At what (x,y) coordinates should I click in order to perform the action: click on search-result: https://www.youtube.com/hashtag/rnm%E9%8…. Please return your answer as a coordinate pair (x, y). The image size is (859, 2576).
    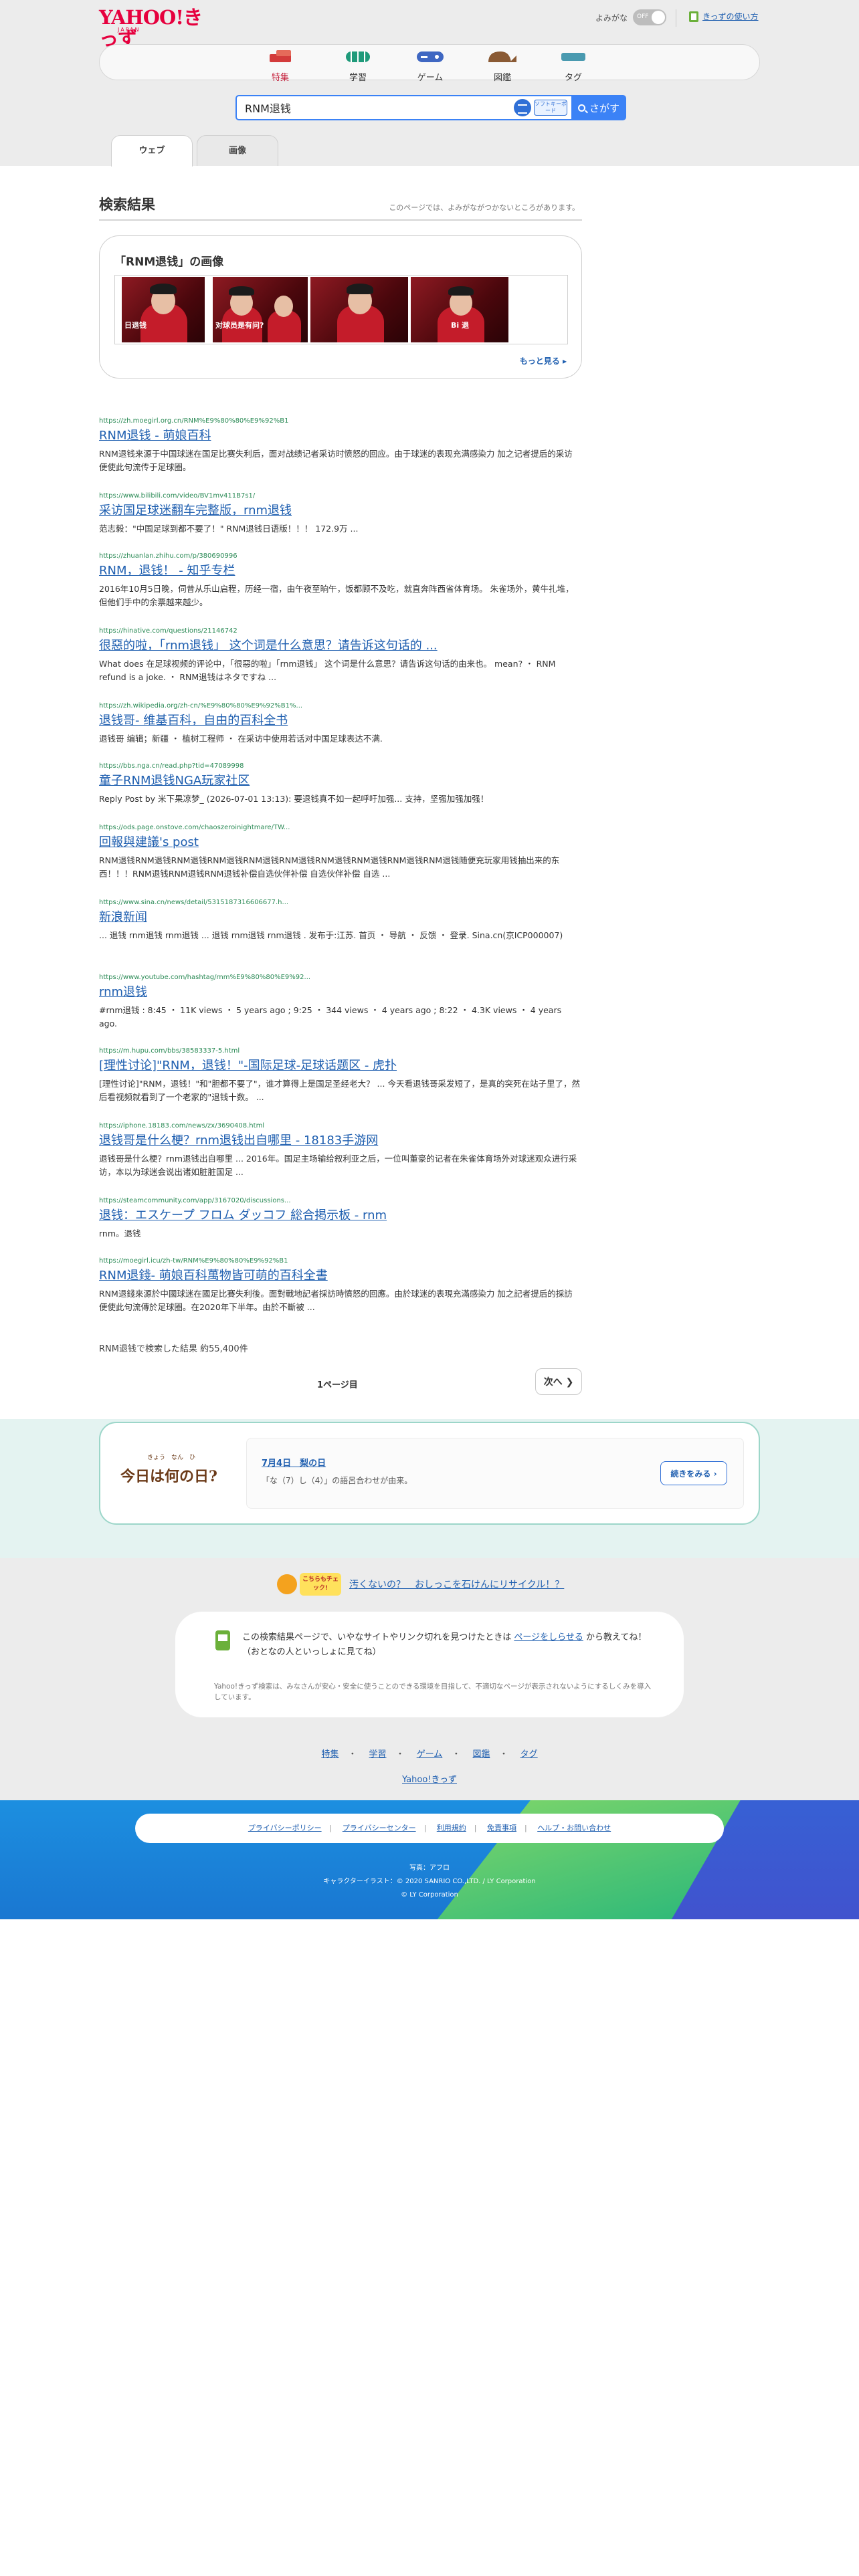
    Looking at the image, I should click on (340, 1002).